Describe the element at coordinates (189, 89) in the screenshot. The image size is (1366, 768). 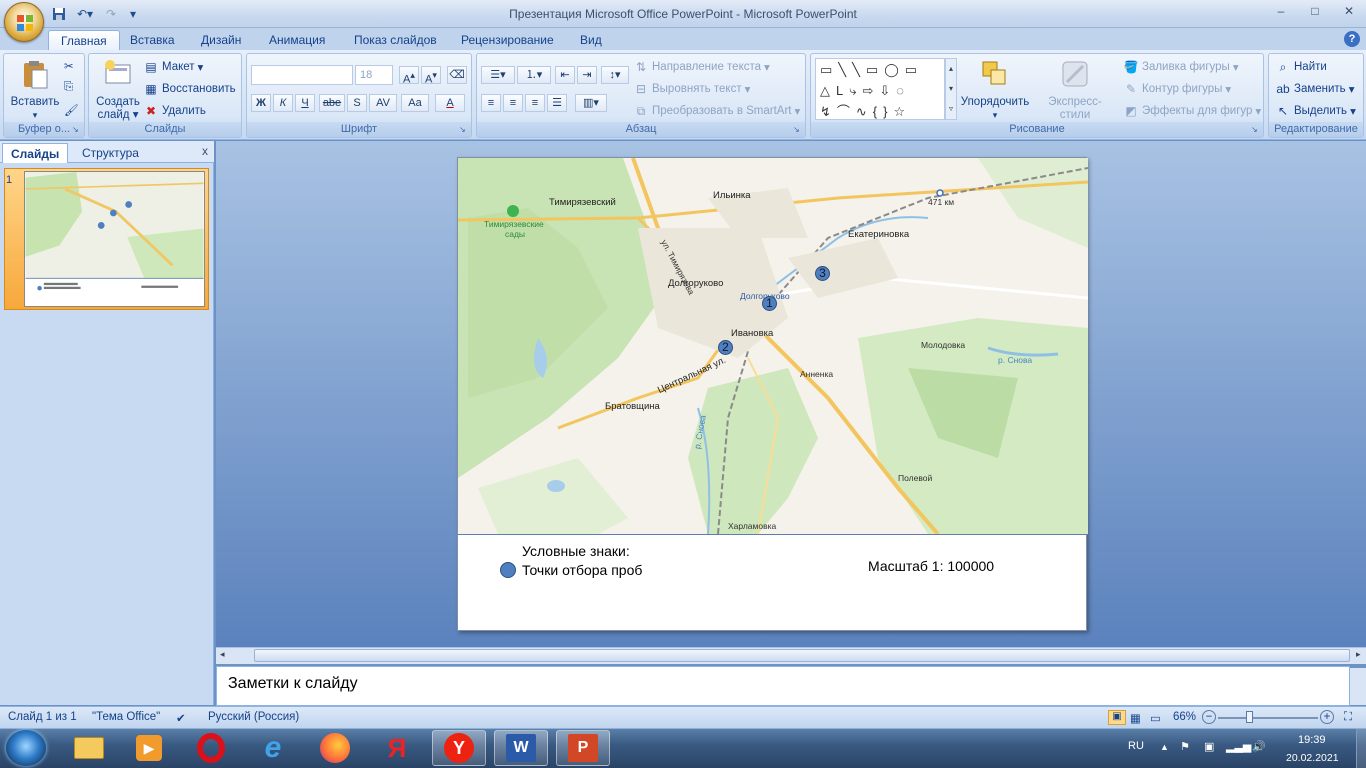
I see `reset-button: ▦ Восстановить` at that location.